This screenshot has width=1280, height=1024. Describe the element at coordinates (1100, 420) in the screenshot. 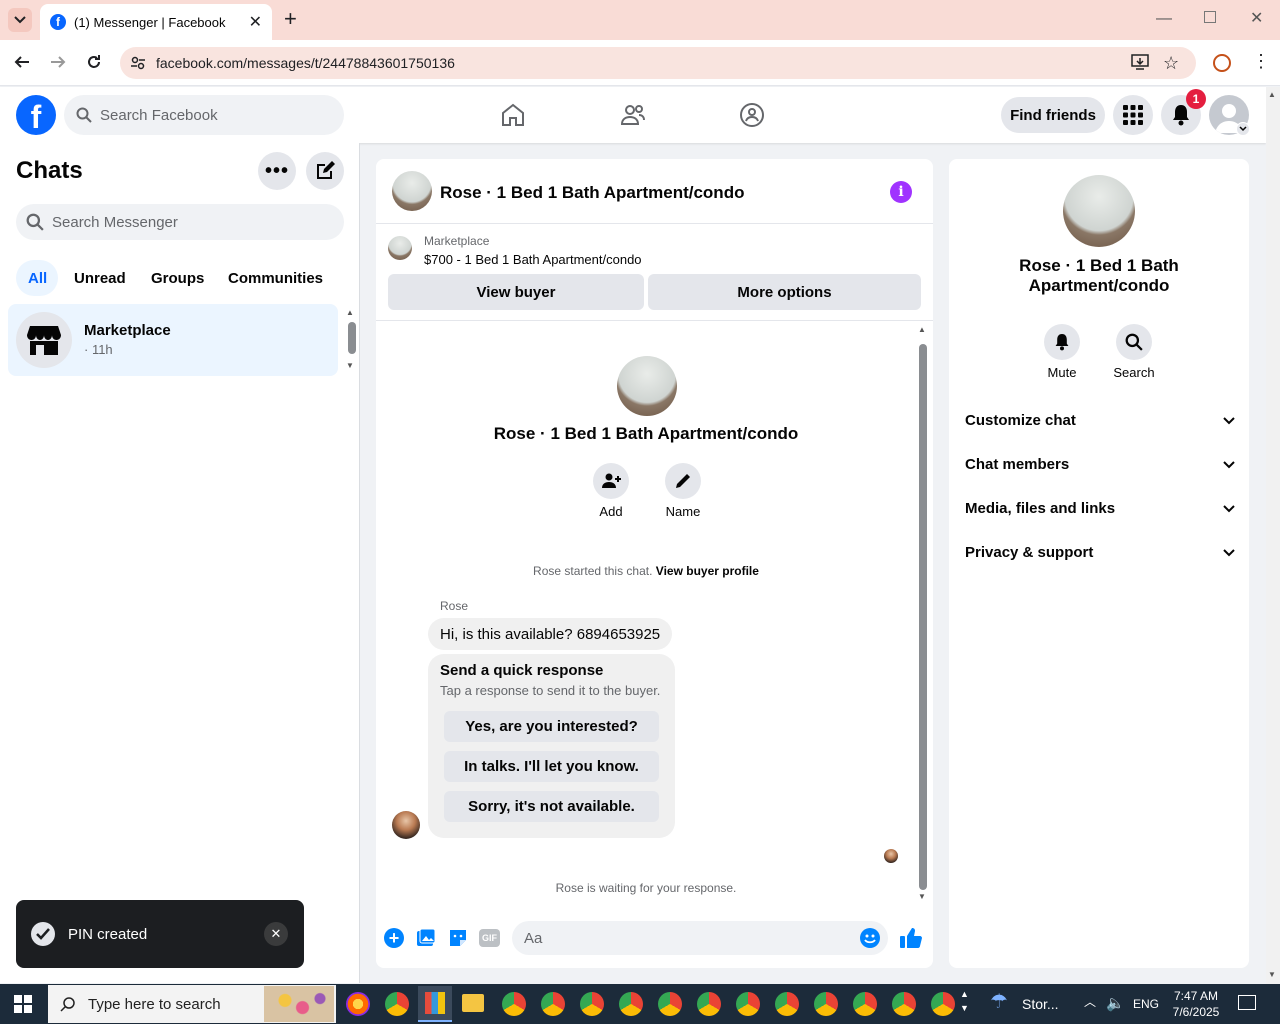

I see `customize-chat-section: Customize chat` at that location.